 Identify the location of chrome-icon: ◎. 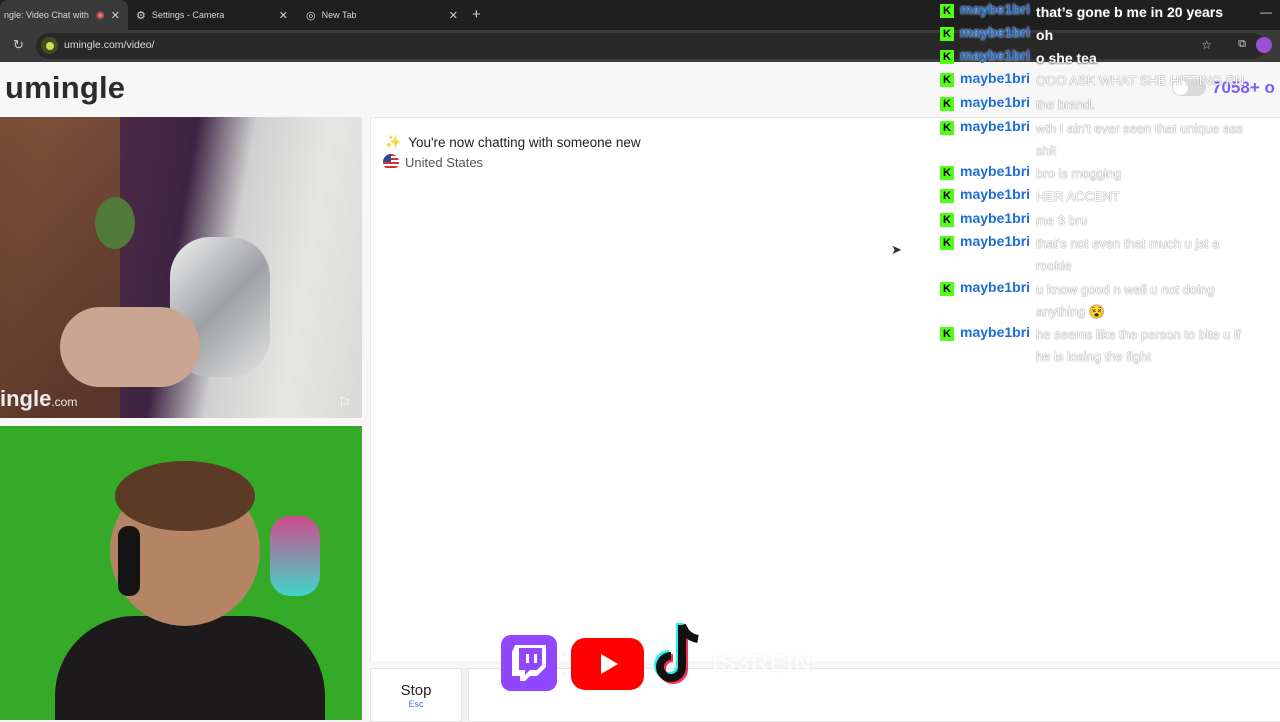
(311, 15).